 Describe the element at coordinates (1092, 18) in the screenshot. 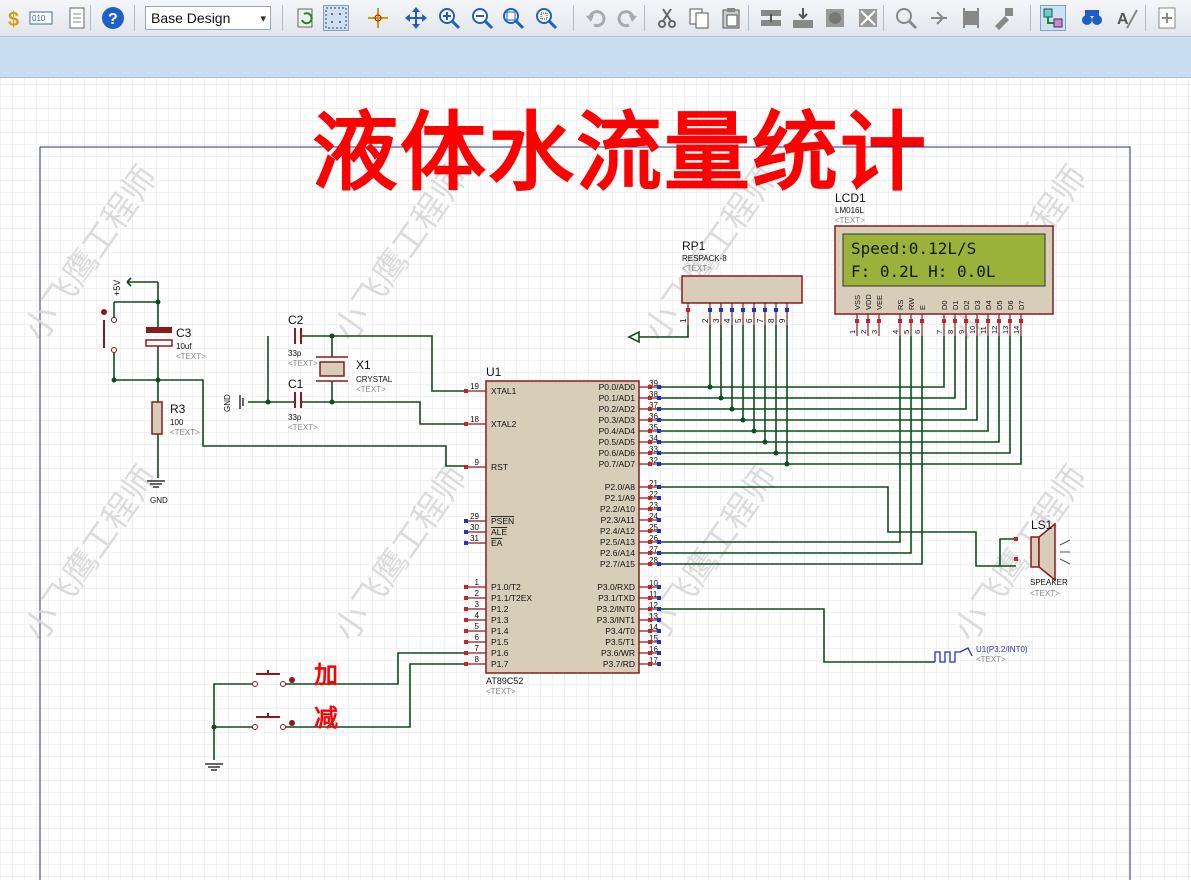

I see `search-tag-icon` at that location.